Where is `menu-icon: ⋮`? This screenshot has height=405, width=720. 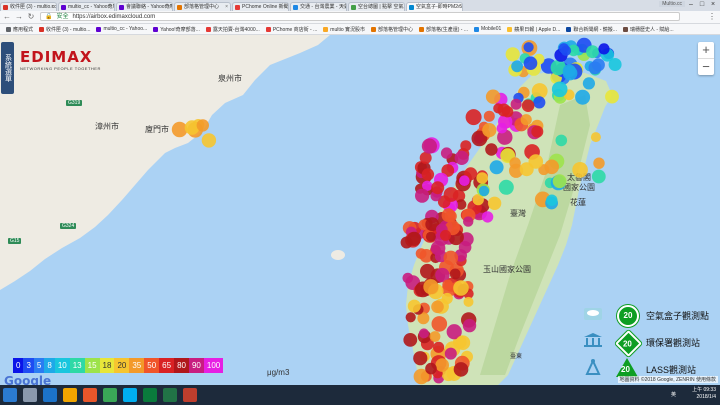 menu-icon: ⋮ is located at coordinates (712, 16).